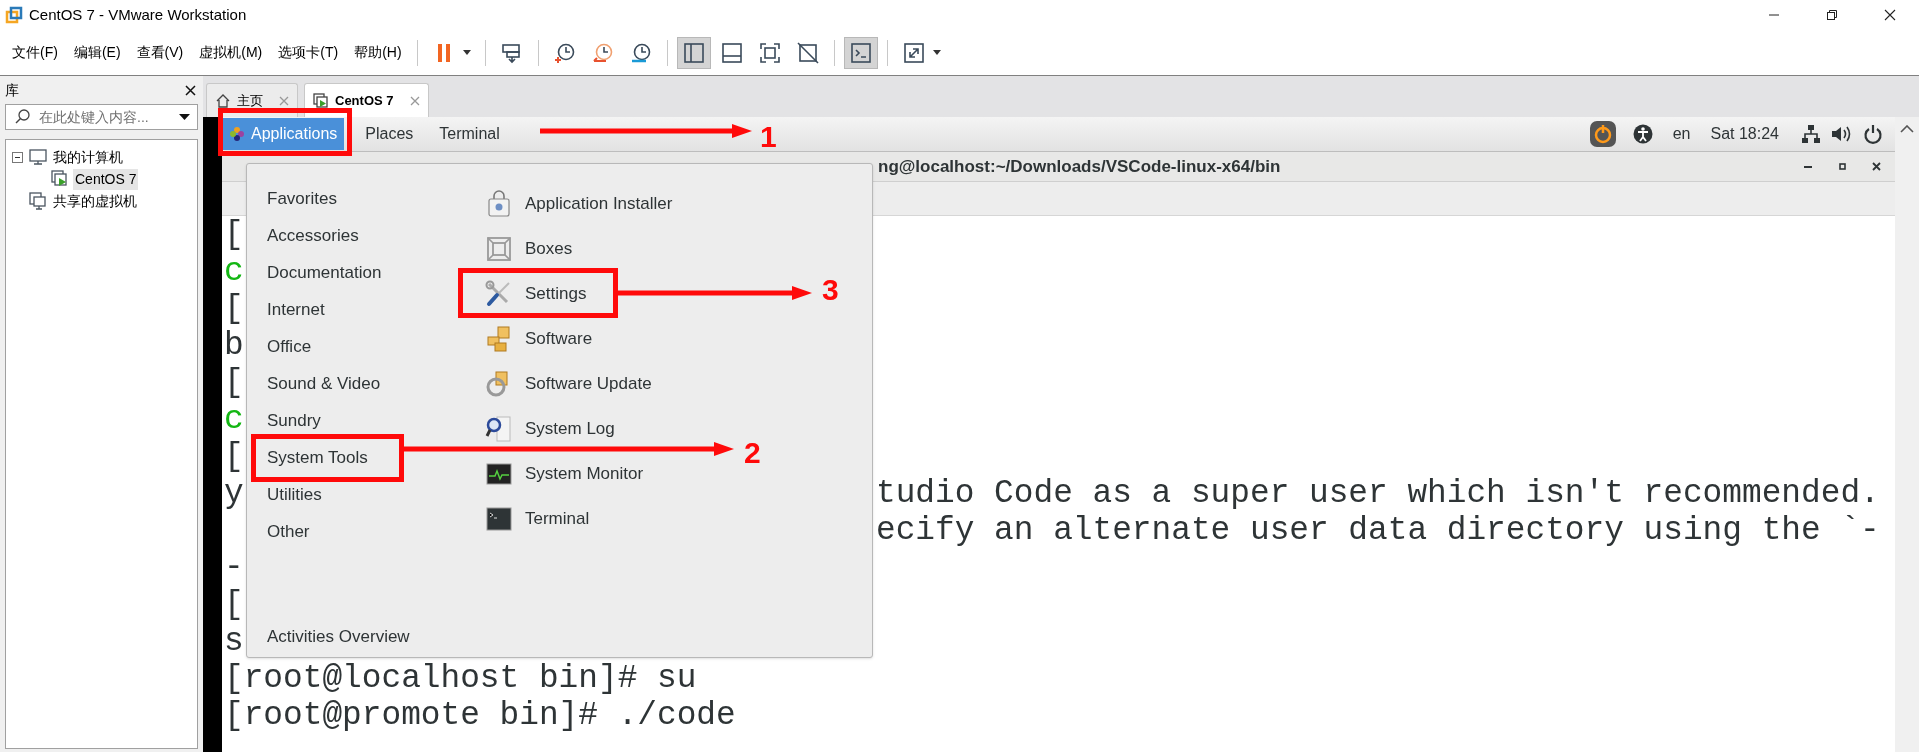 The width and height of the screenshot is (1919, 752). Describe the element at coordinates (579, 204) in the screenshot. I see `app-menu-item: Application Installer` at that location.